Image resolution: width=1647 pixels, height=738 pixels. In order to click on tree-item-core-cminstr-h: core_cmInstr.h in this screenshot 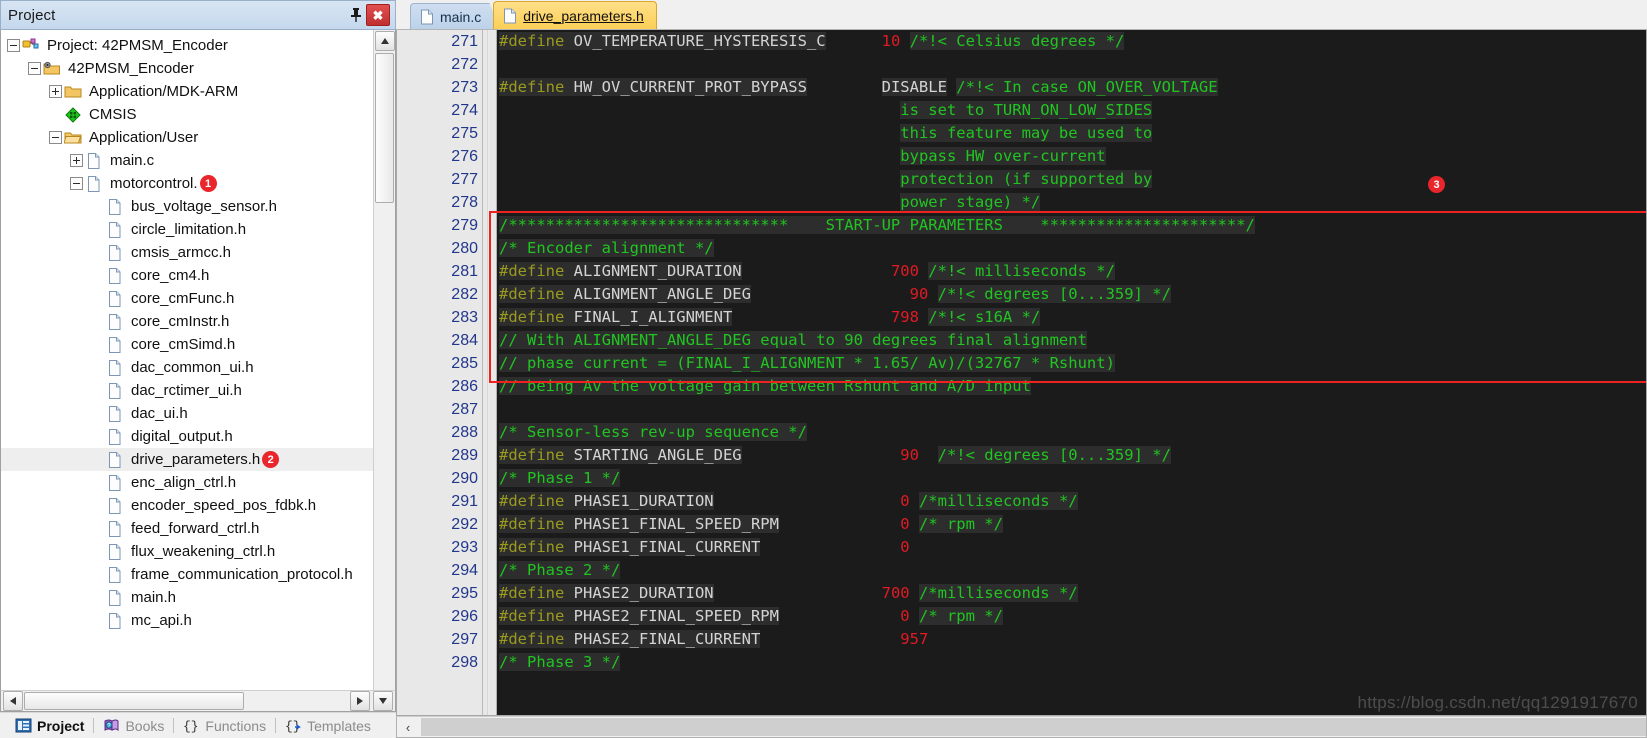, I will do `click(187, 321)`.